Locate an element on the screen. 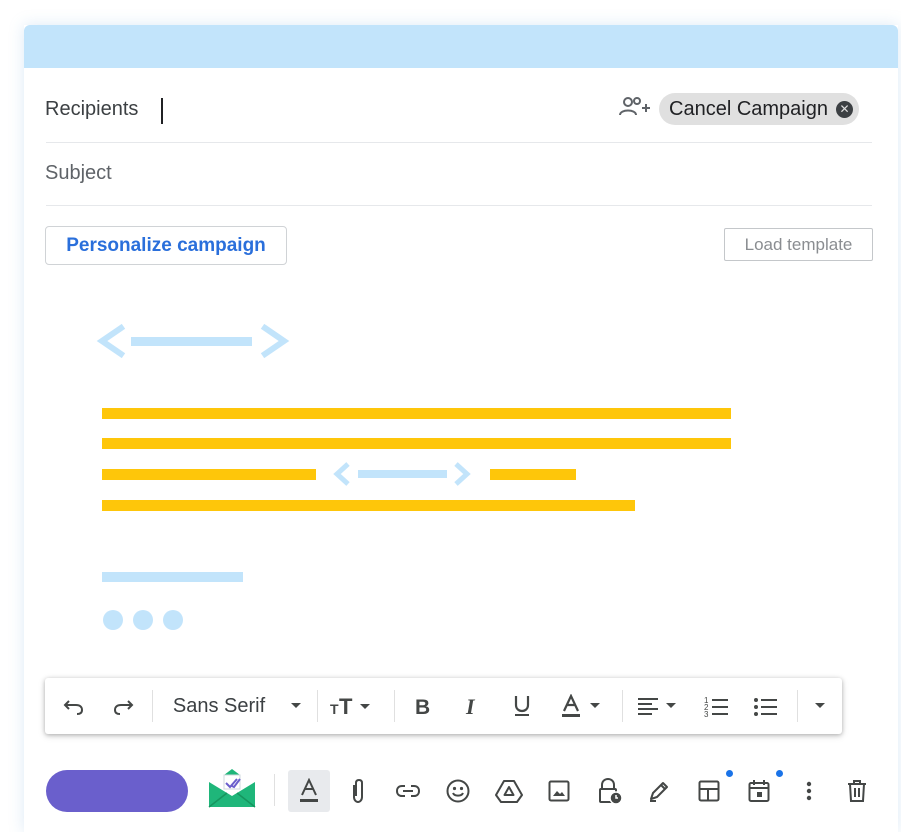 The width and height of the screenshot is (901, 832). italic-icon: I is located at coordinates (472, 706).